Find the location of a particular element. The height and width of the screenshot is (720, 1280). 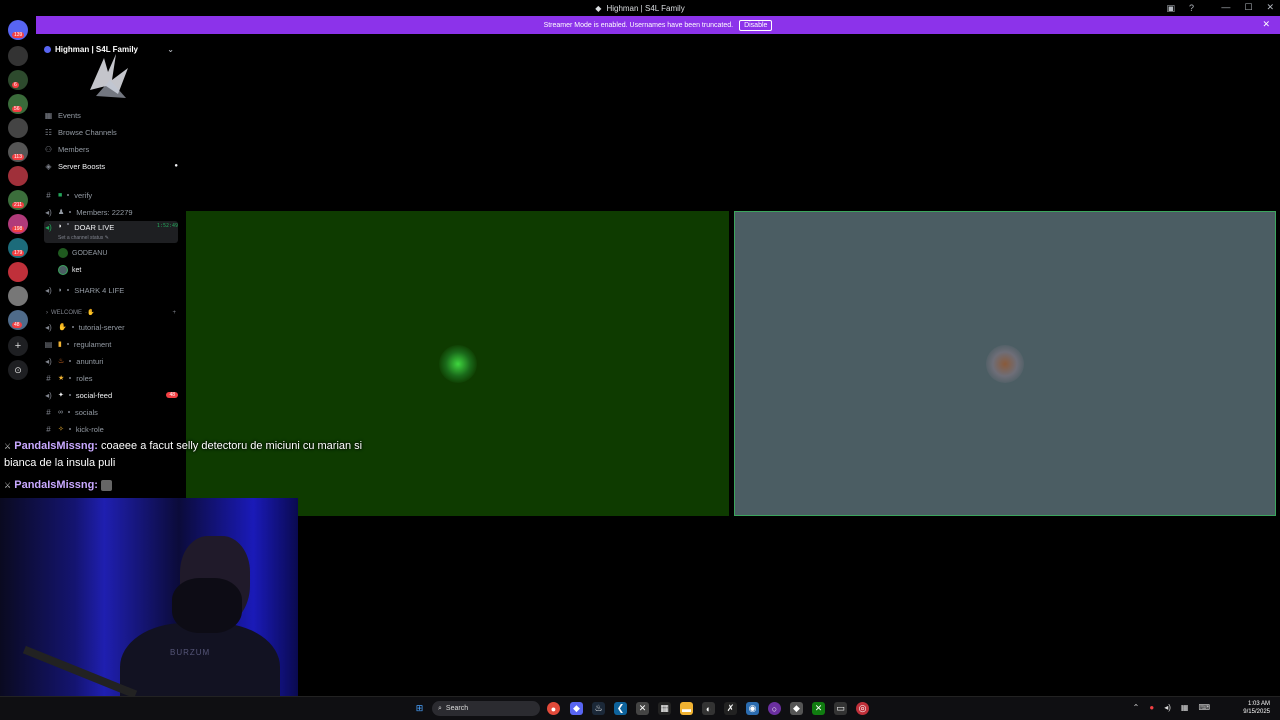

close-window-icon: ✕ is located at coordinates (1270, 7).